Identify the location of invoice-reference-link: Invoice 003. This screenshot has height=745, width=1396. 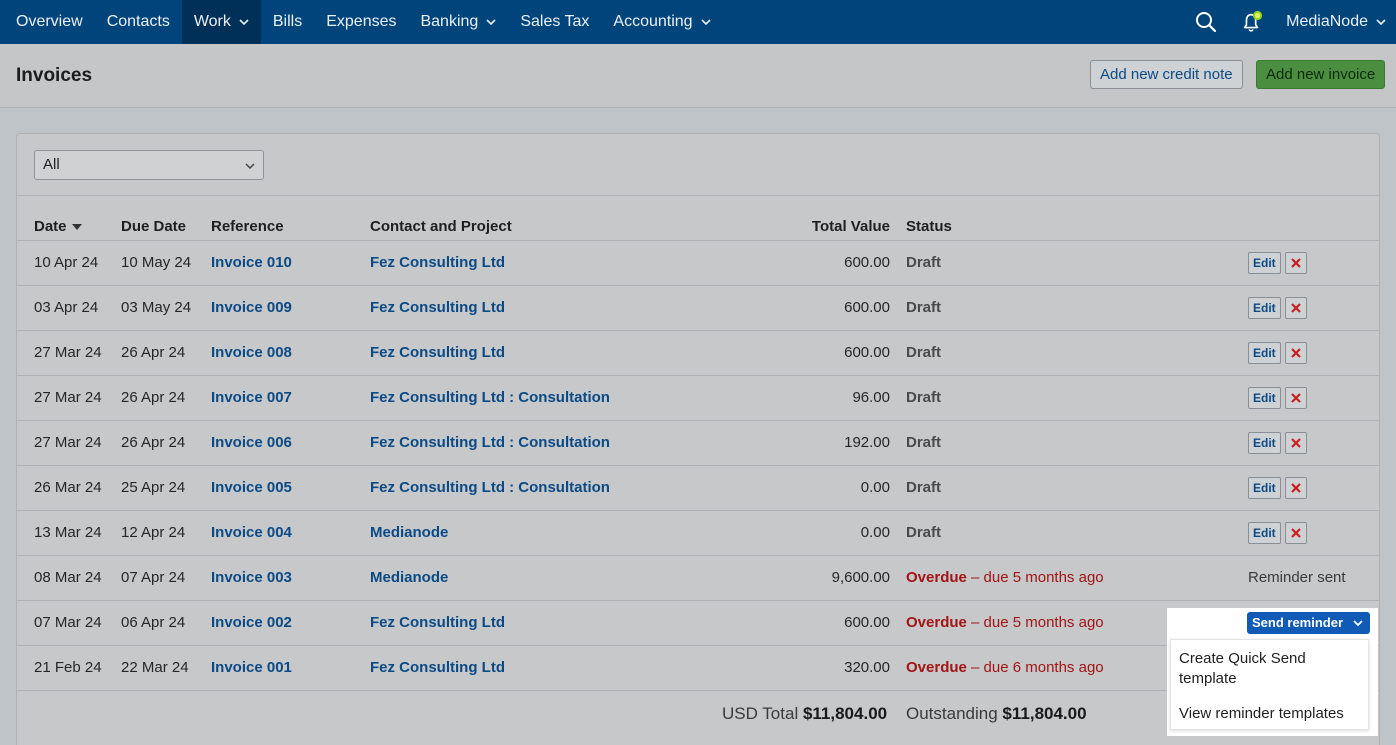
(251, 577).